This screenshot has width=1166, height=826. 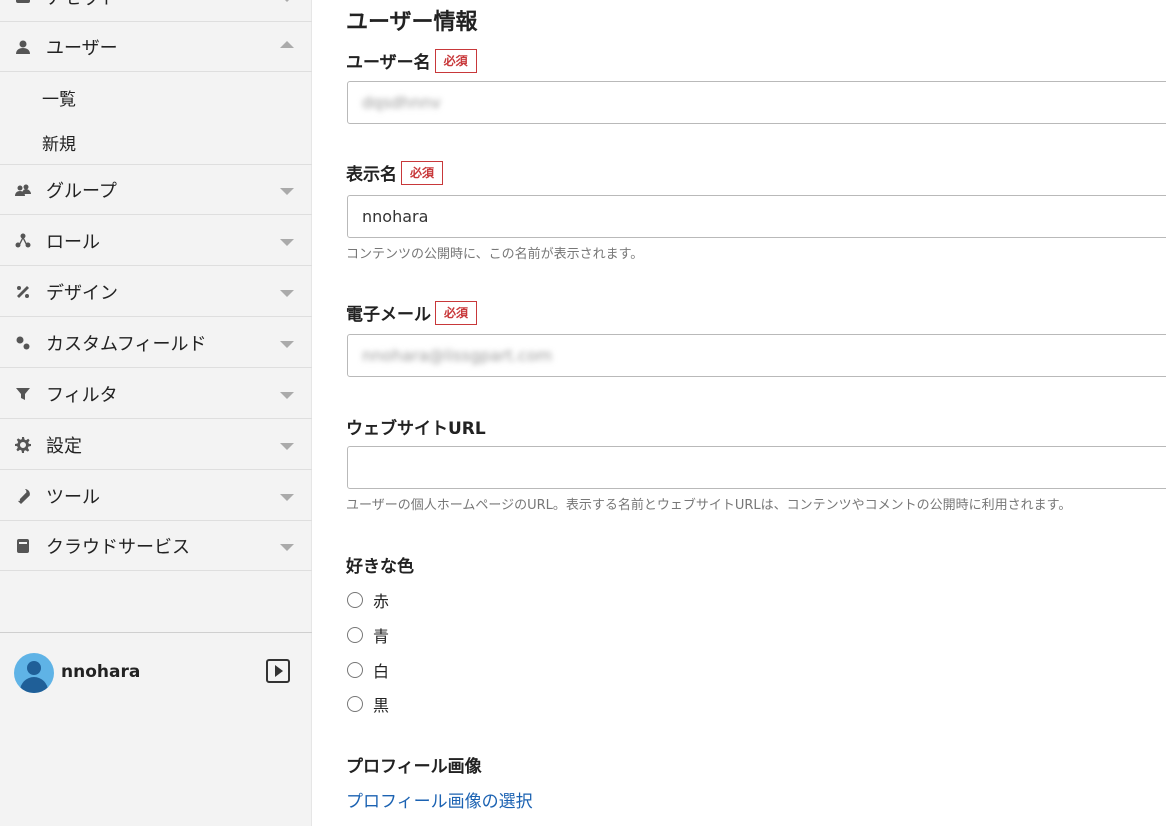 What do you see at coordinates (156, 292) in the screenshot?
I see `sidebar-item-design: デザイン` at bounding box center [156, 292].